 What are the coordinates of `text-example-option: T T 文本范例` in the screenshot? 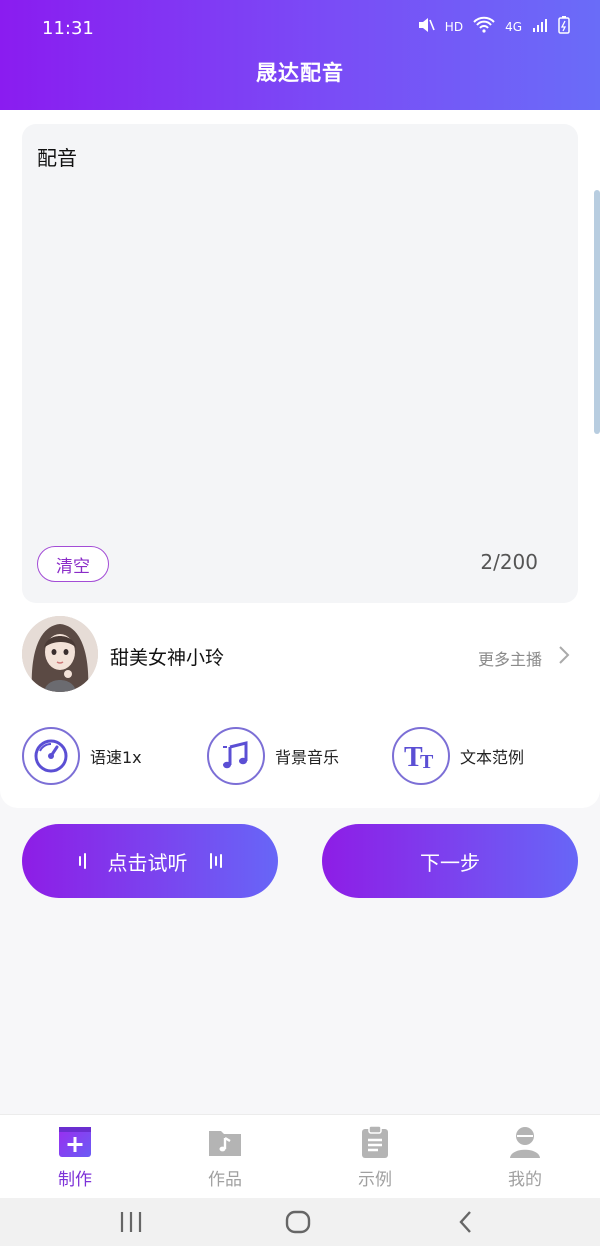 It's located at (458, 756).